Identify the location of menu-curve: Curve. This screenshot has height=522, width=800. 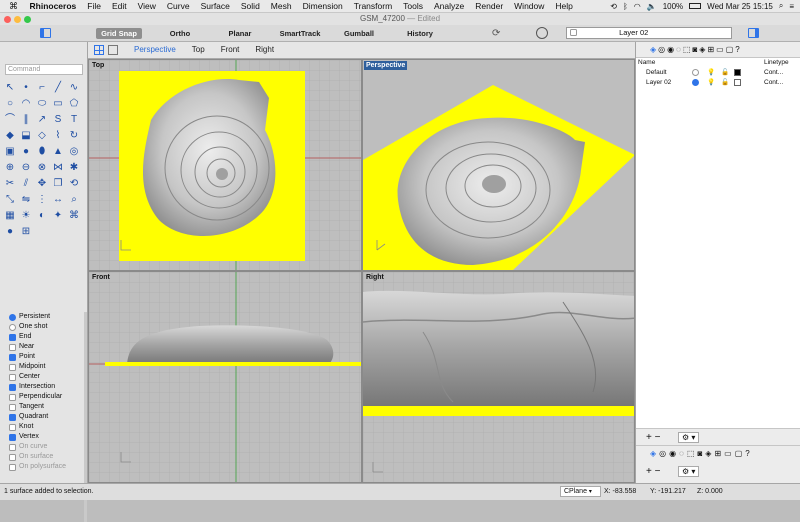
(178, 6).